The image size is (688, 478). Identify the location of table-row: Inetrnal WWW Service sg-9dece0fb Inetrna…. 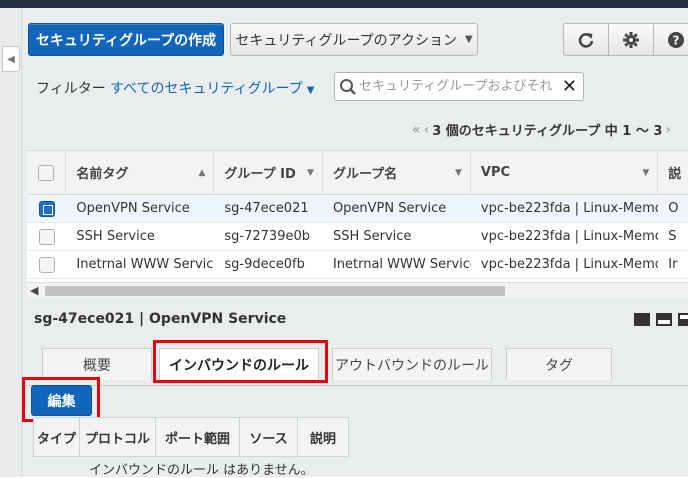
(357, 265).